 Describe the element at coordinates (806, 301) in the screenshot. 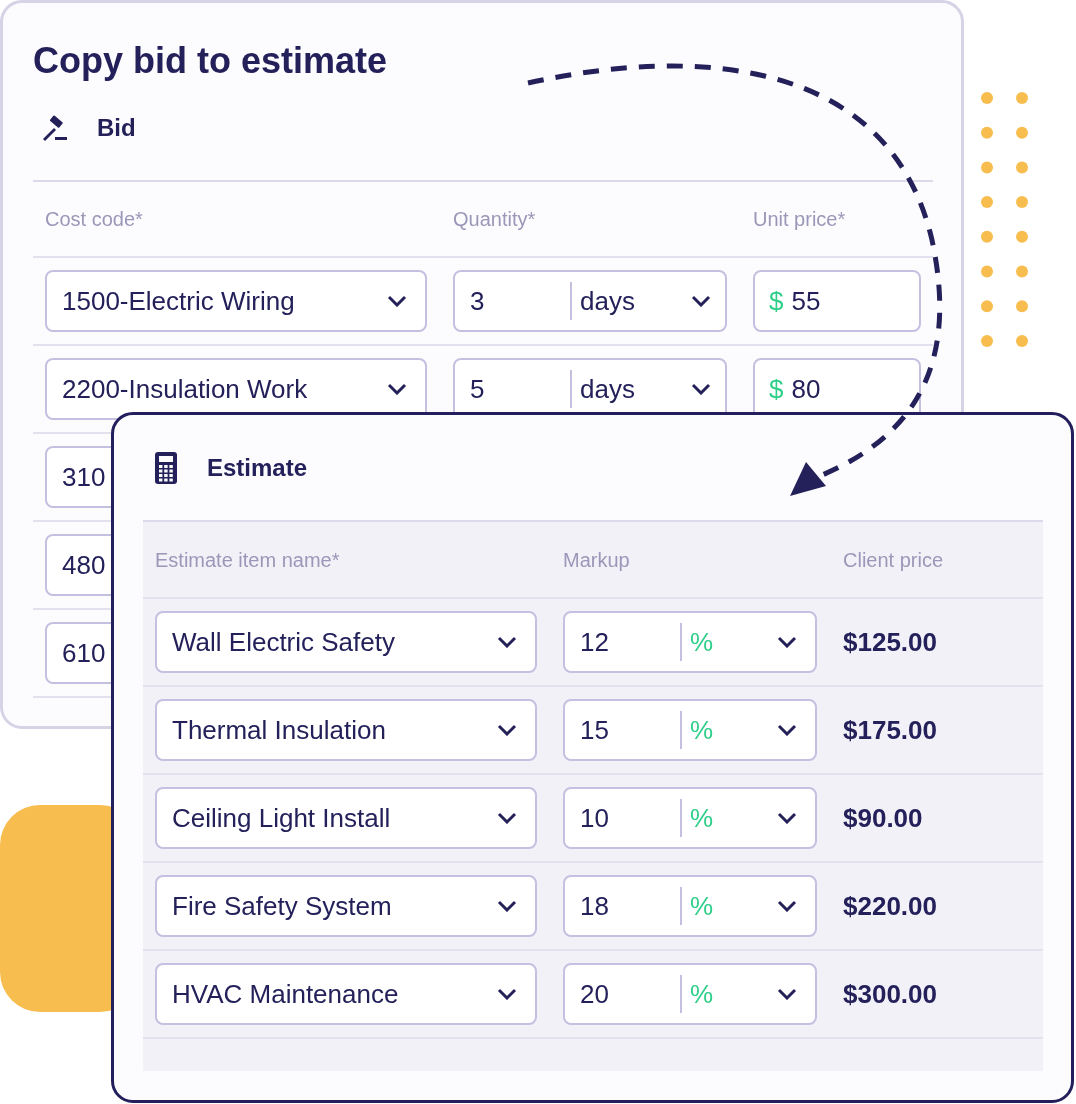

I see `price-value: 55` at that location.